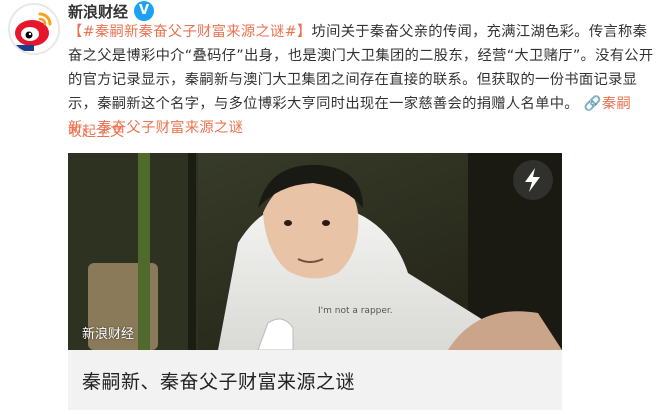 The width and height of the screenshot is (660, 414). What do you see at coordinates (218, 380) in the screenshot?
I see `article-card-title: 秦嗣新、秦奋父子财富来源之谜` at bounding box center [218, 380].